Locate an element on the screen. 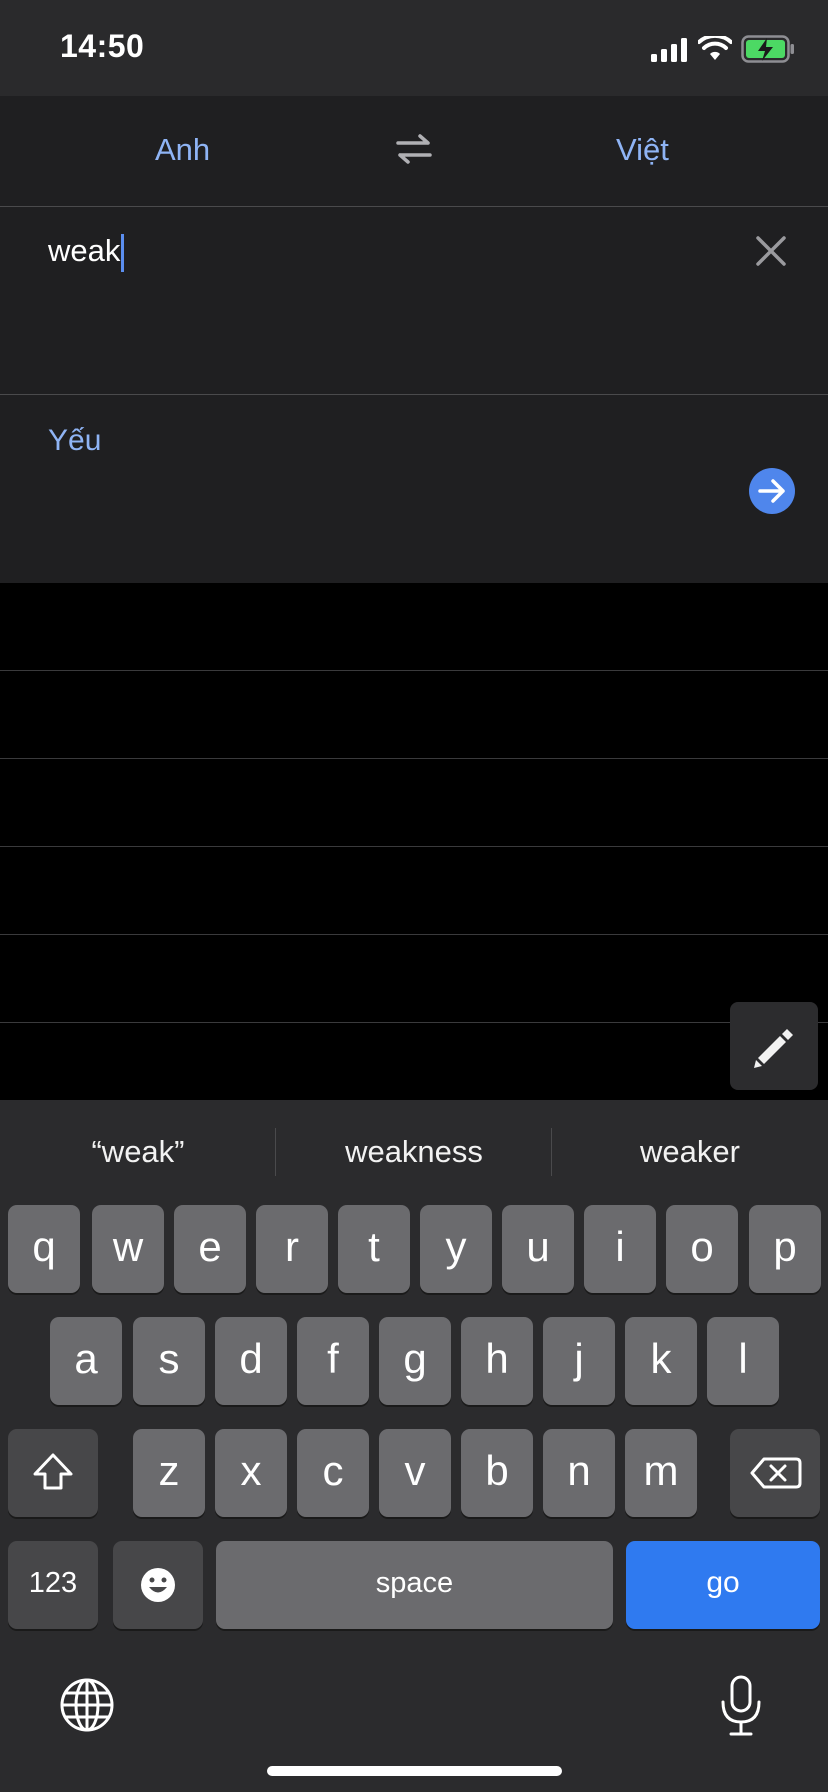 The height and width of the screenshot is (1792, 828). key-h: h is located at coordinates (497, 1361).